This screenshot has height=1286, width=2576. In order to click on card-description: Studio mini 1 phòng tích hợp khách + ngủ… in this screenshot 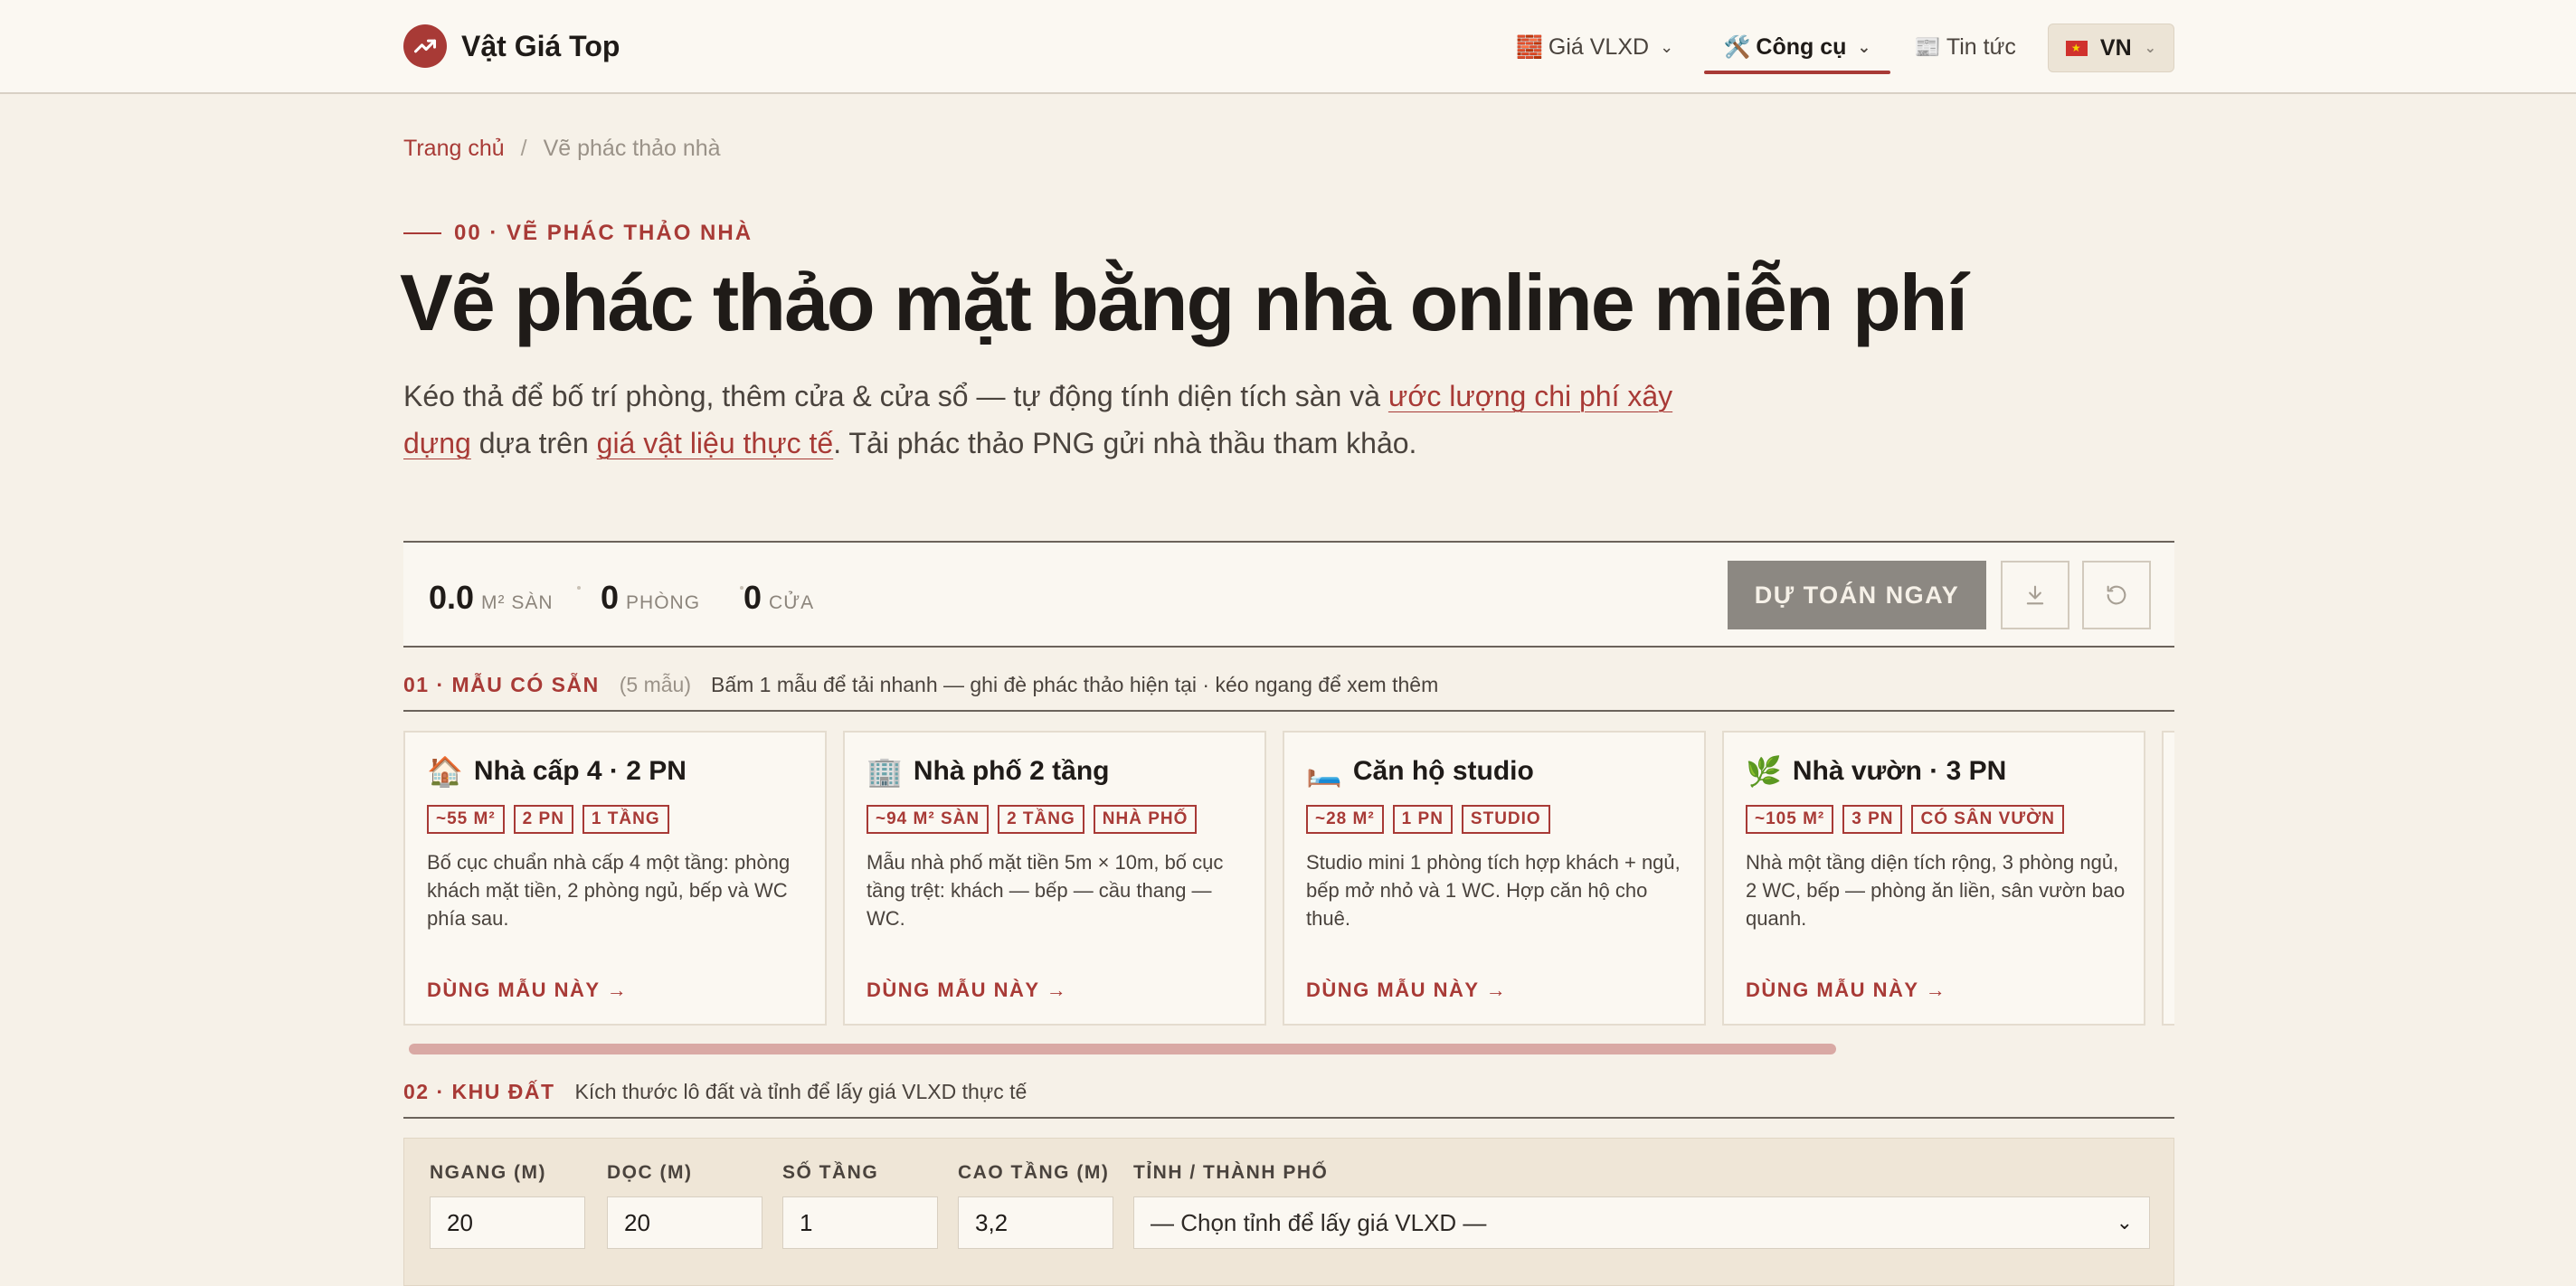, I will do `click(1493, 890)`.